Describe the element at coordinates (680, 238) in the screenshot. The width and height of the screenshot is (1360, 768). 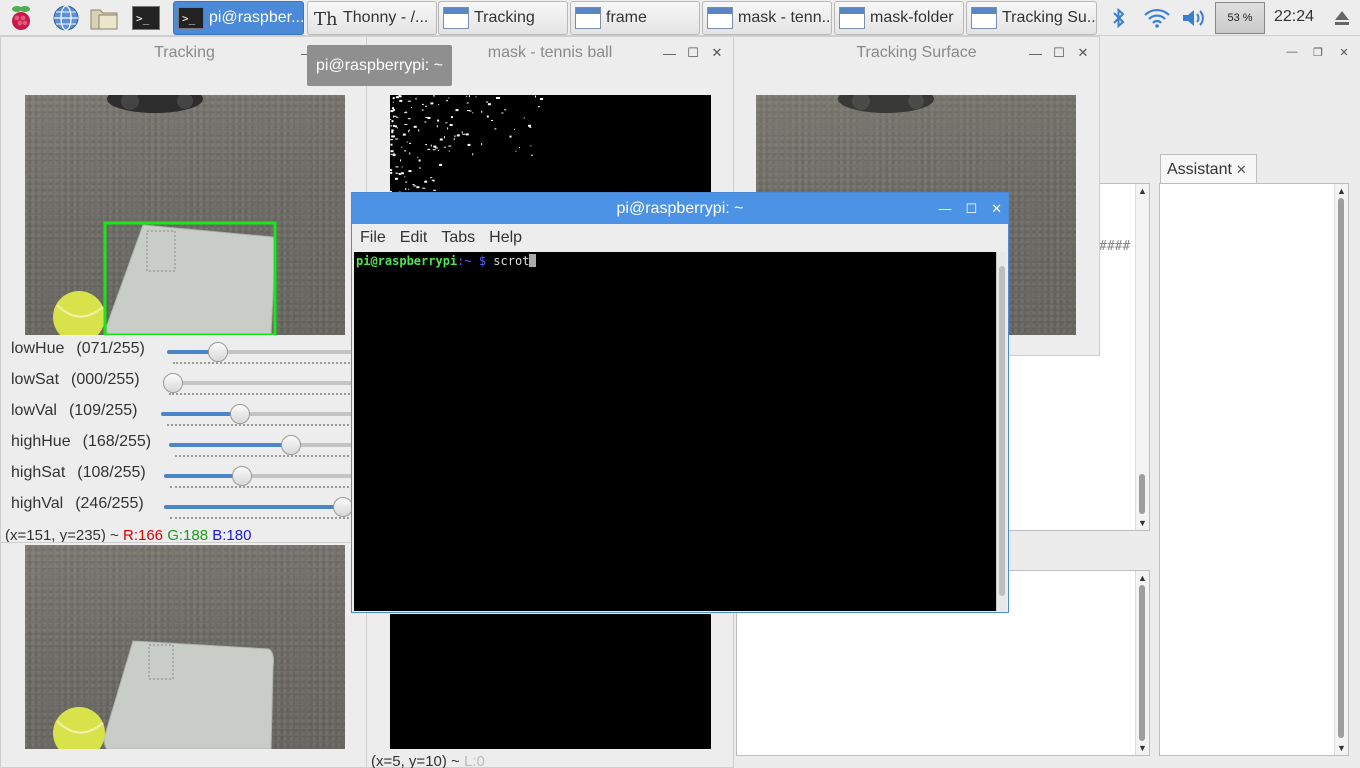
I see `terminal-menubar: File Edit Tabs Help` at that location.